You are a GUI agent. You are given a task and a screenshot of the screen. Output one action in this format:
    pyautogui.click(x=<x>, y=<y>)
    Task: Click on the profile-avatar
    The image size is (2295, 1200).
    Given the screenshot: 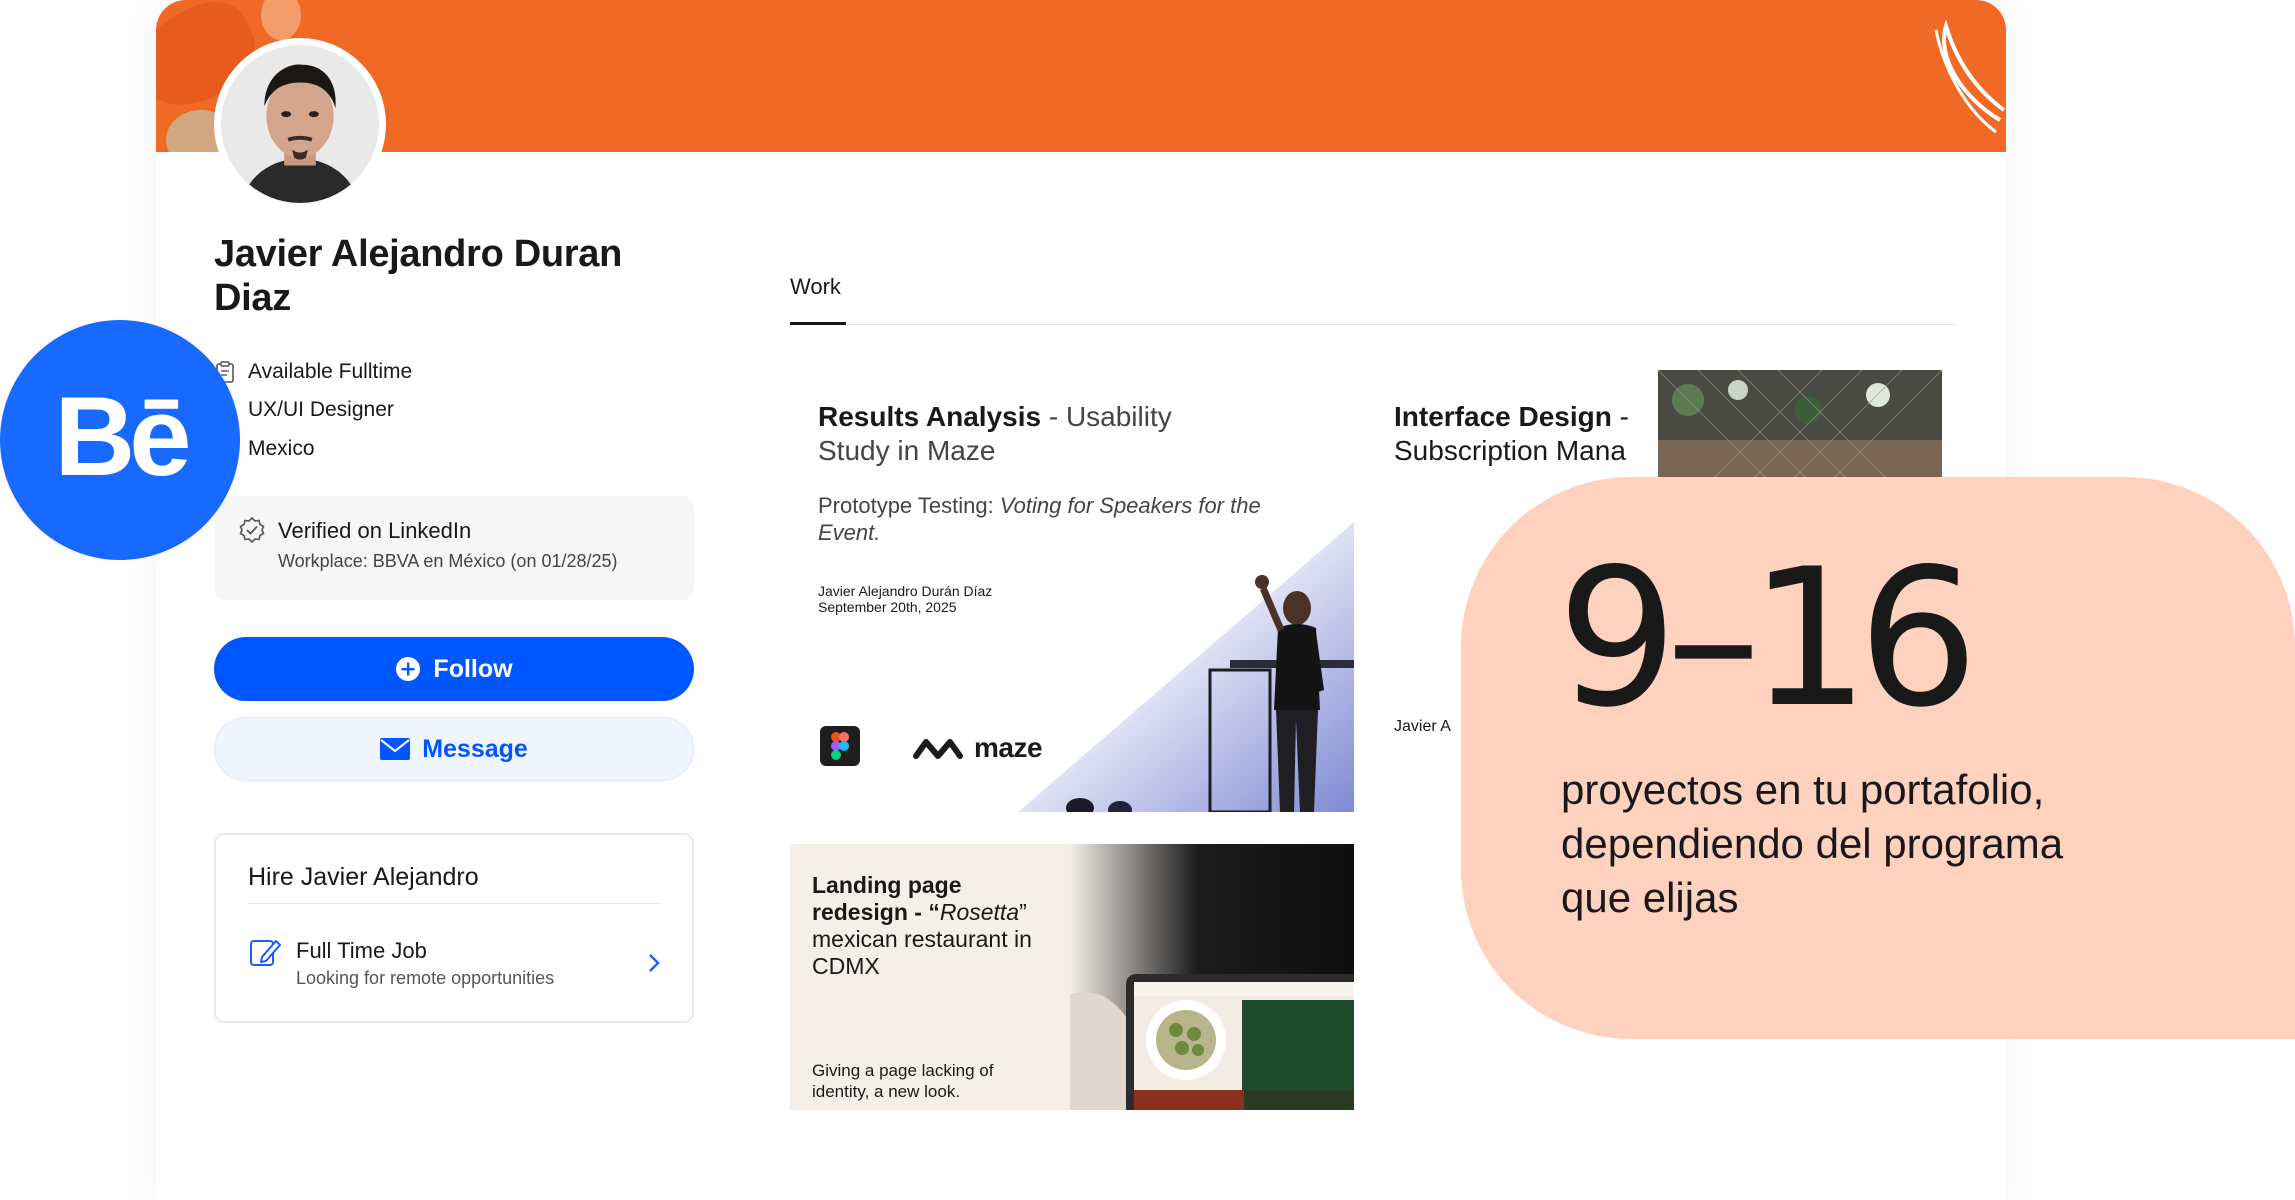 What is the action you would take?
    pyautogui.click(x=300, y=124)
    